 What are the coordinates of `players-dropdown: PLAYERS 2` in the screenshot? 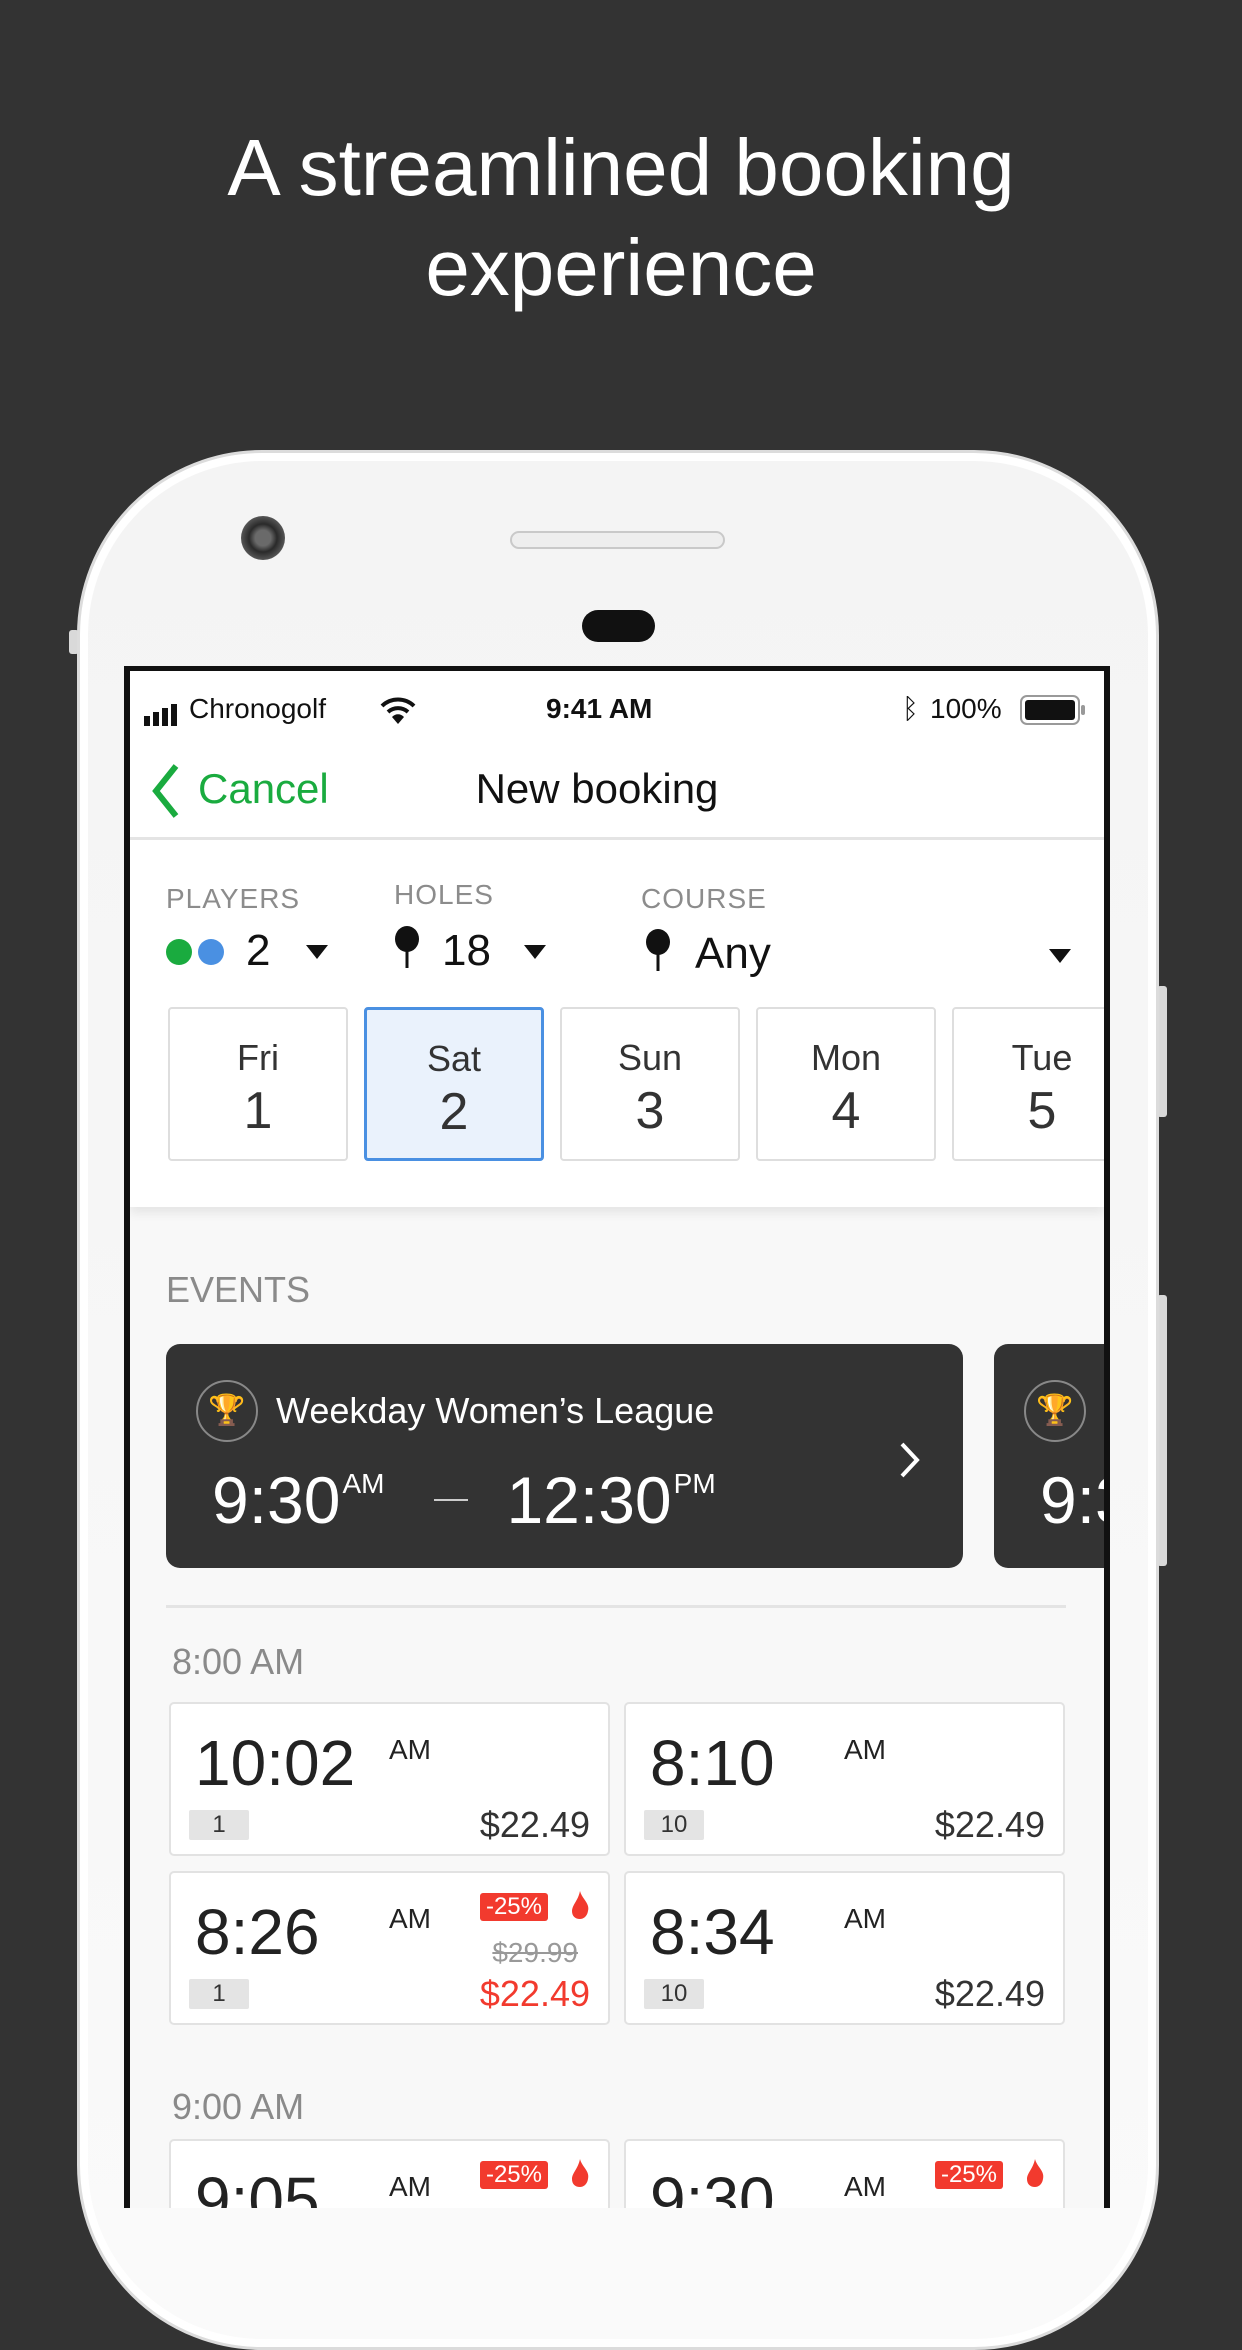 It's located at (256, 926).